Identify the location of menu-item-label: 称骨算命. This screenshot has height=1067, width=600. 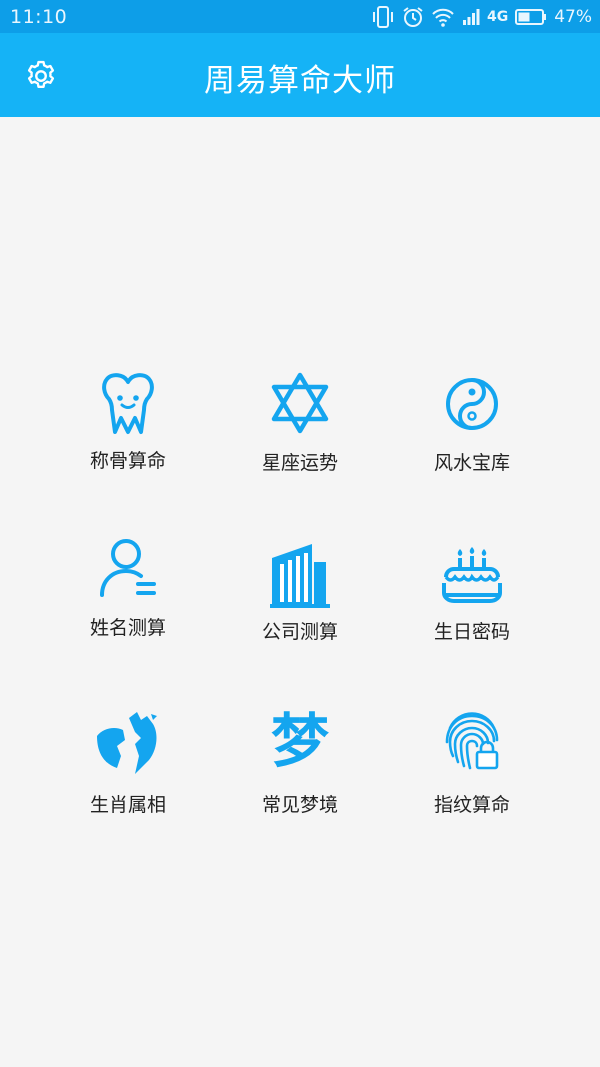
(127, 461).